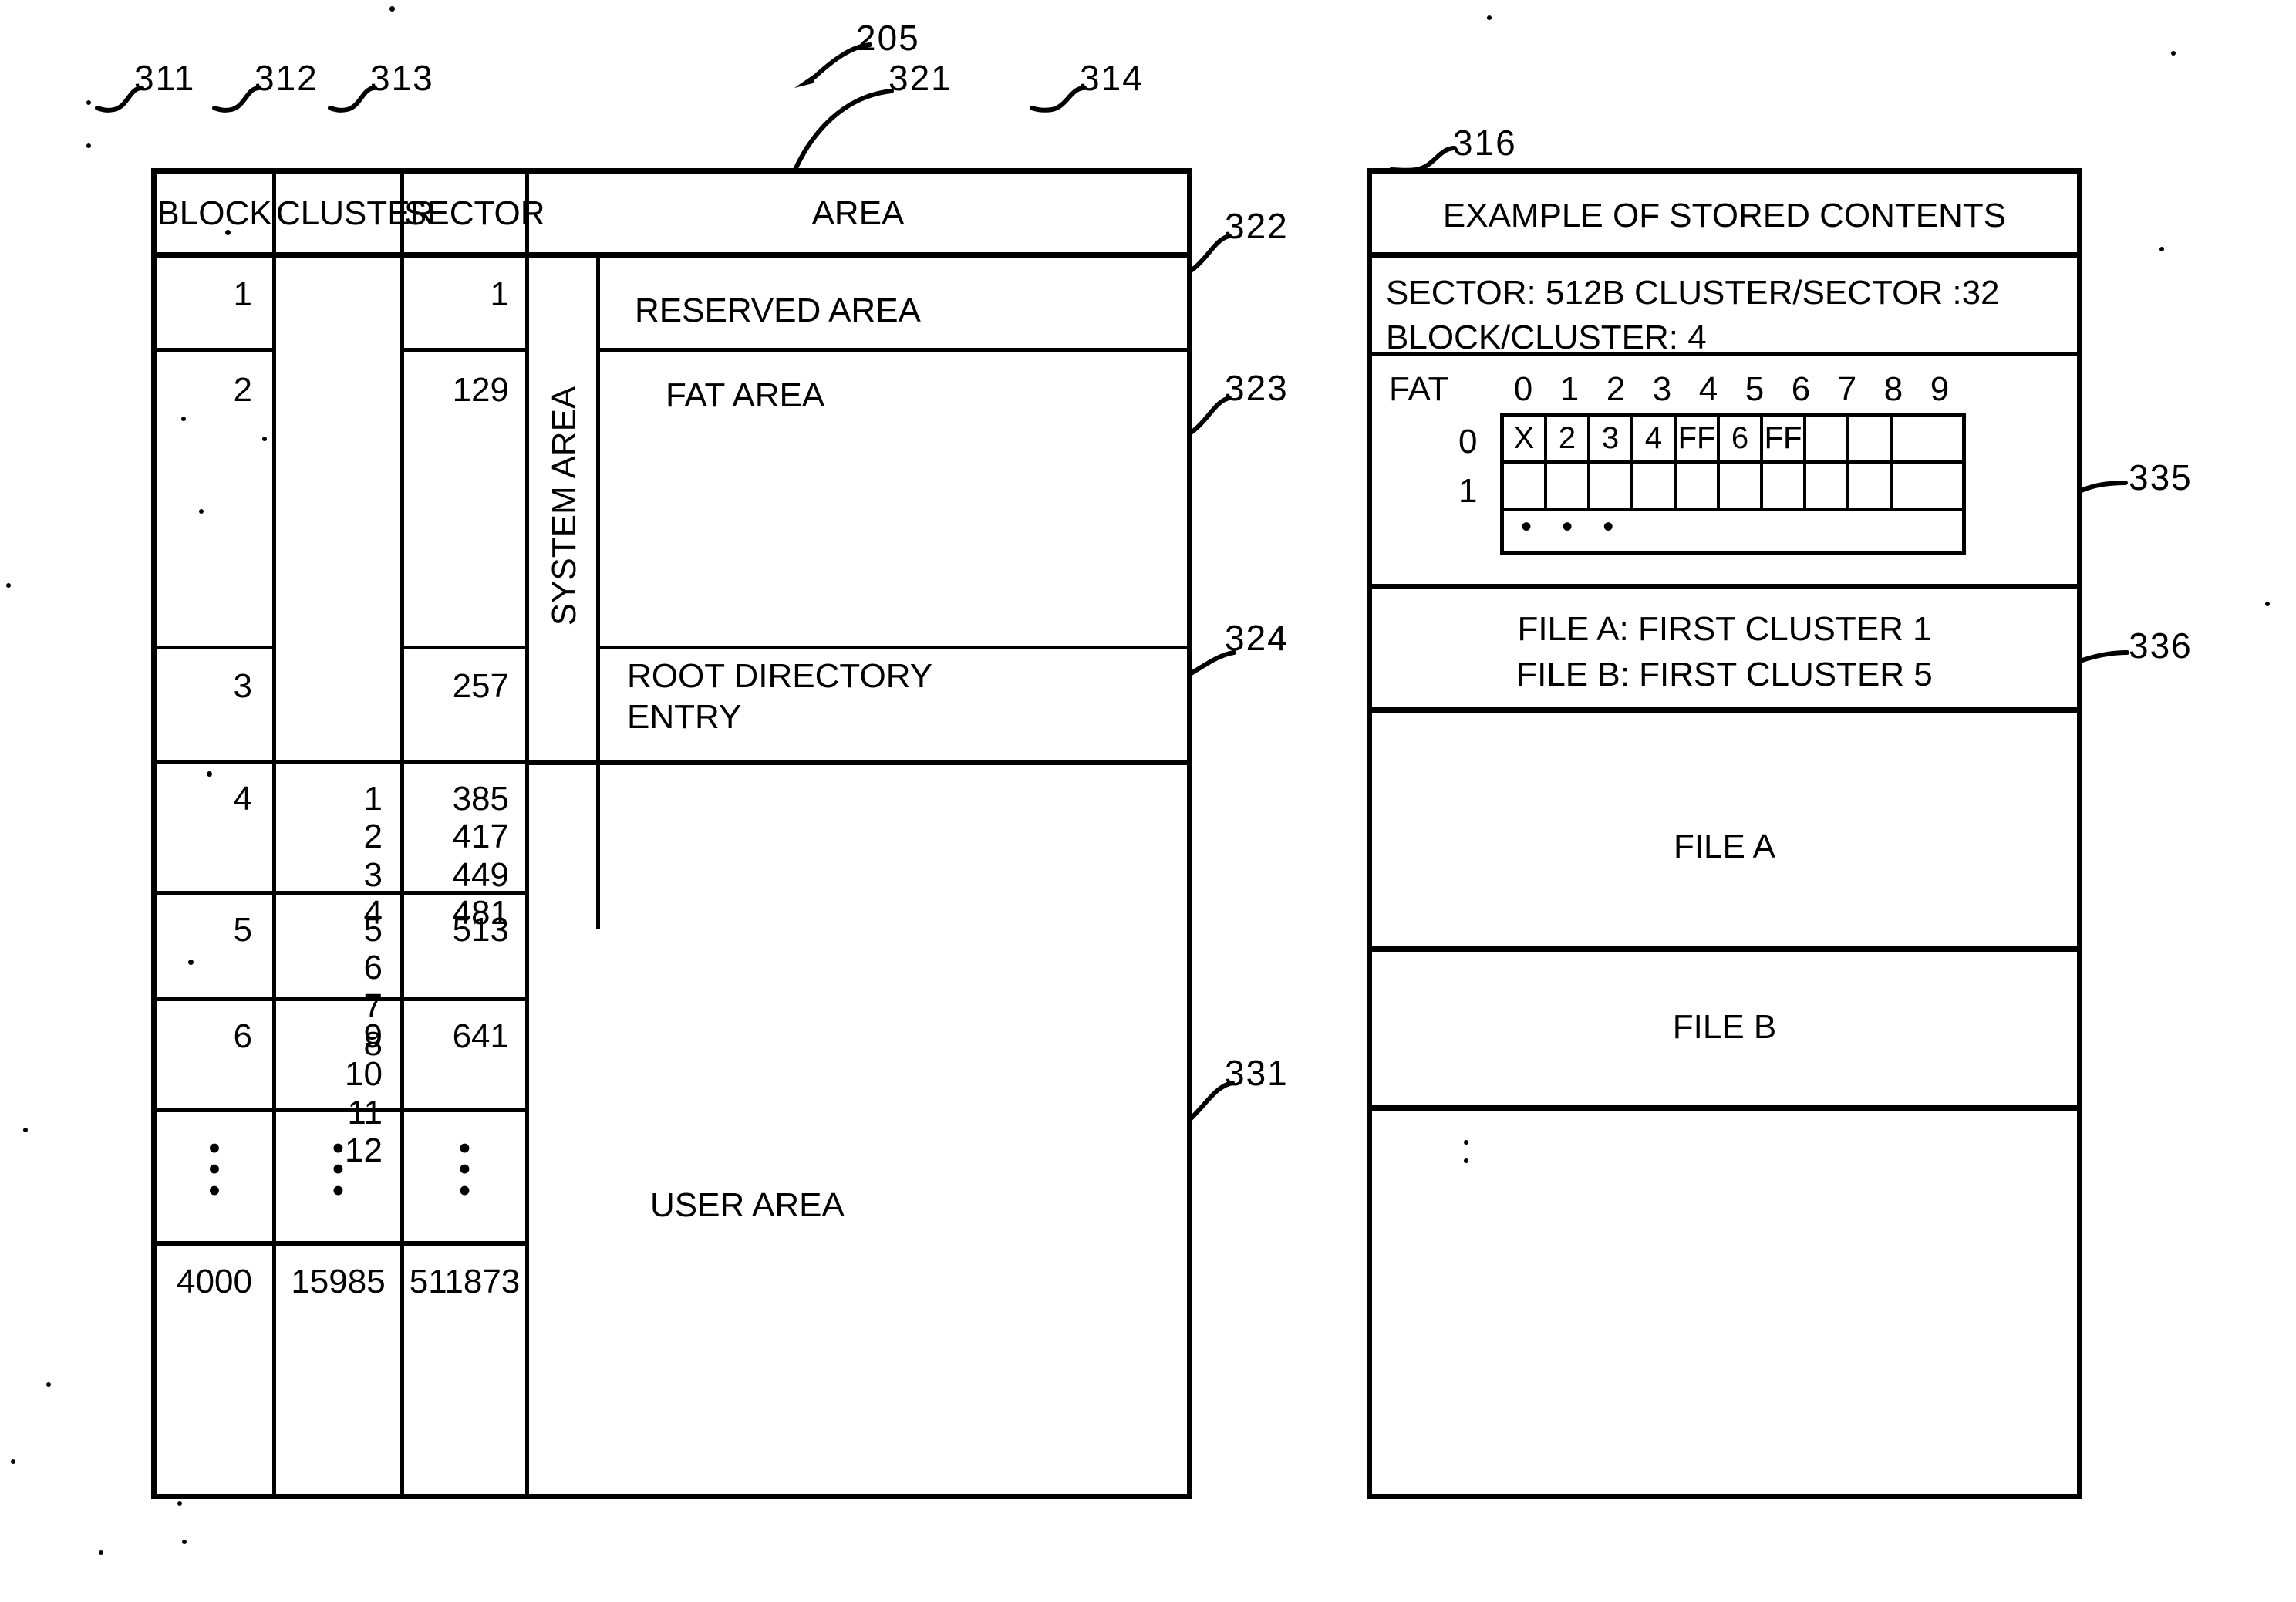 The height and width of the screenshot is (1602, 2296). Describe the element at coordinates (1419, 389) in the screenshot. I see `fat-label: FAT` at that location.